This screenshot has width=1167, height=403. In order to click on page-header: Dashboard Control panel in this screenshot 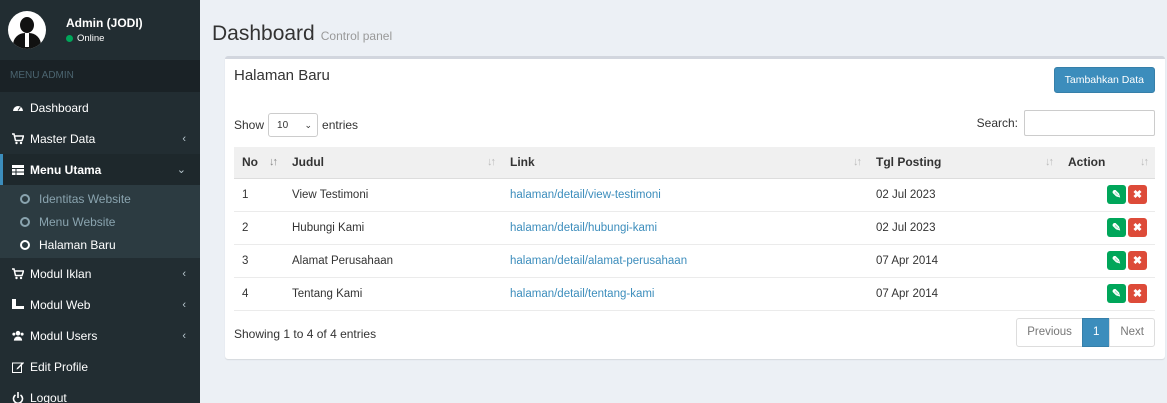, I will do `click(302, 34)`.